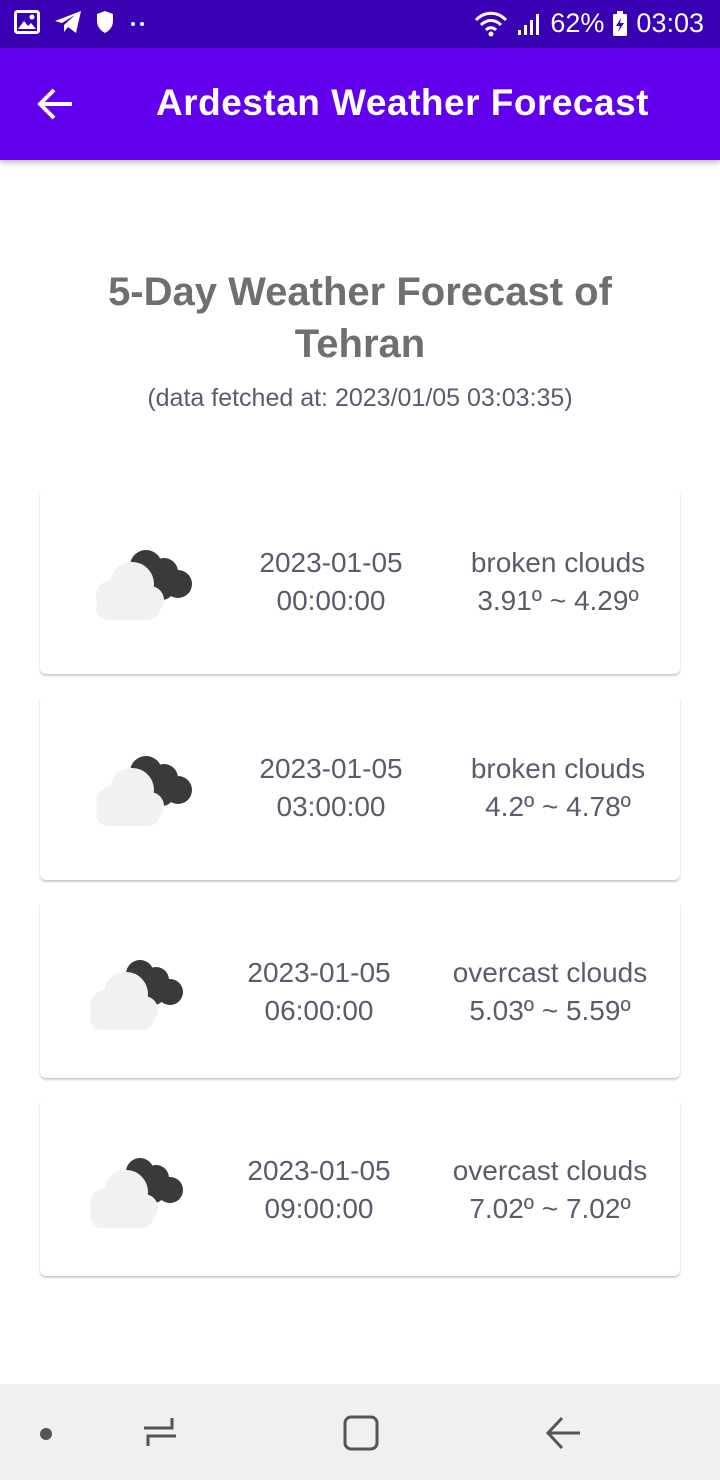  I want to click on clock: 03:03, so click(670, 23).